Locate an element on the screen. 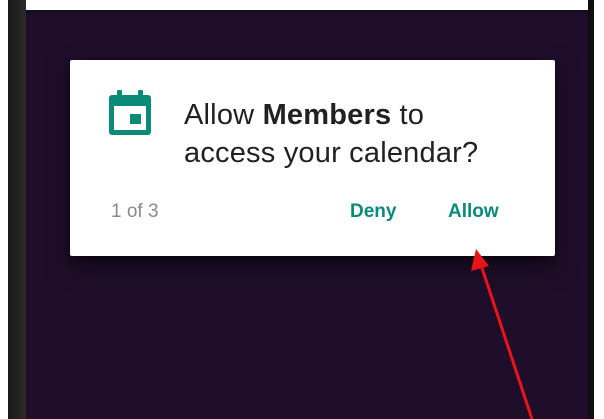  permission-message: Allow Members to access your calendar? is located at coordinates (364, 134).